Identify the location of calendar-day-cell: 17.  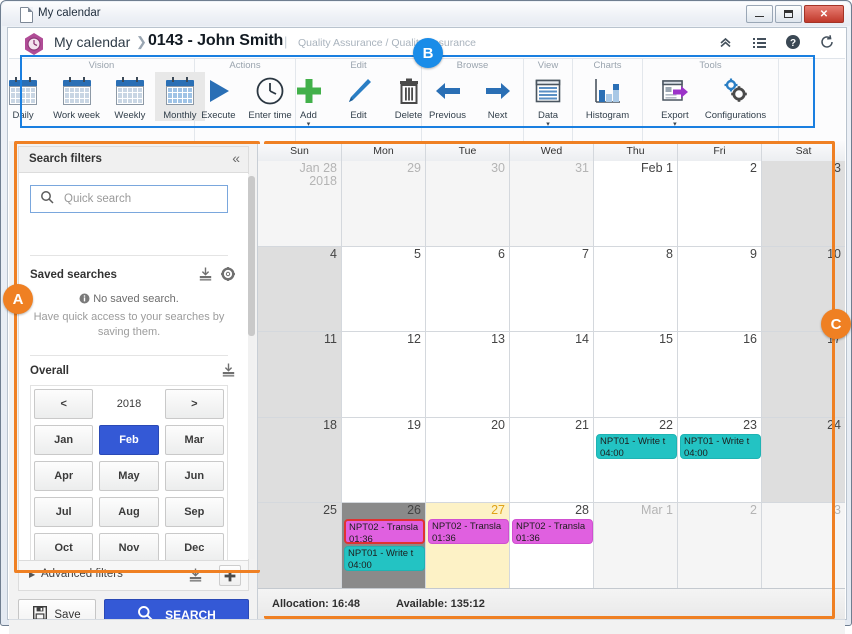
(803, 374).